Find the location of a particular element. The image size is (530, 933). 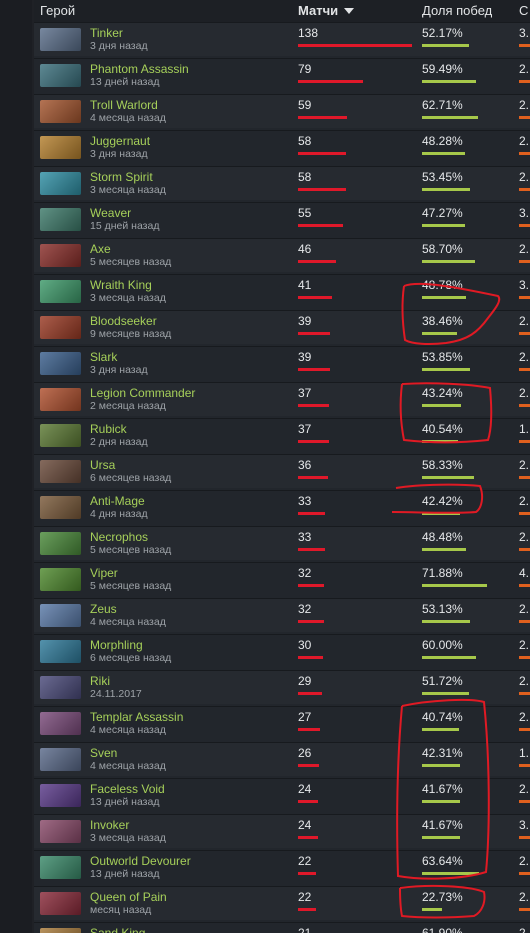

last-played-date: 4 месяца назад is located at coordinates (128, 622).